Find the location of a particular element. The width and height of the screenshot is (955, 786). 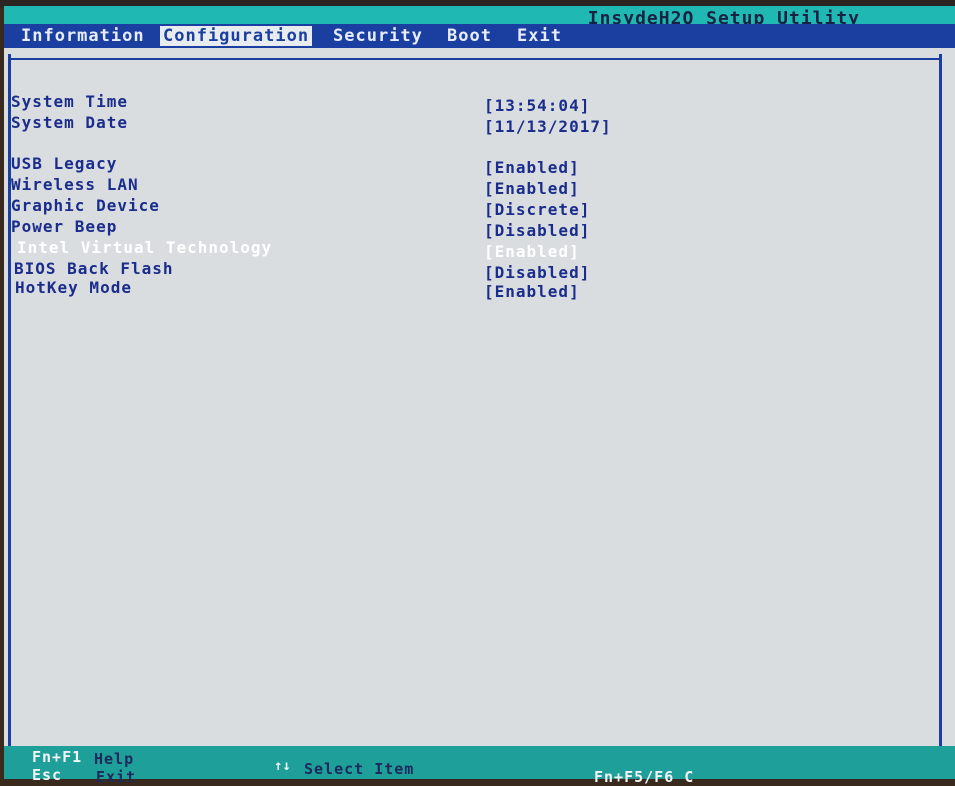

setting-label: Wireless LAN is located at coordinates (75, 184).